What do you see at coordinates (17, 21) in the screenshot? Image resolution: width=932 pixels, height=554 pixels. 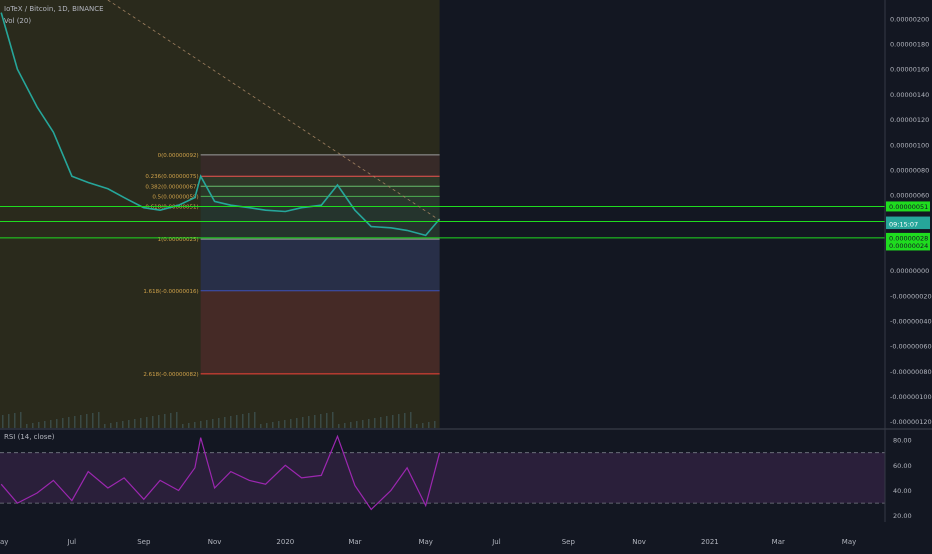 I see `volume-label: Vol (20)` at bounding box center [17, 21].